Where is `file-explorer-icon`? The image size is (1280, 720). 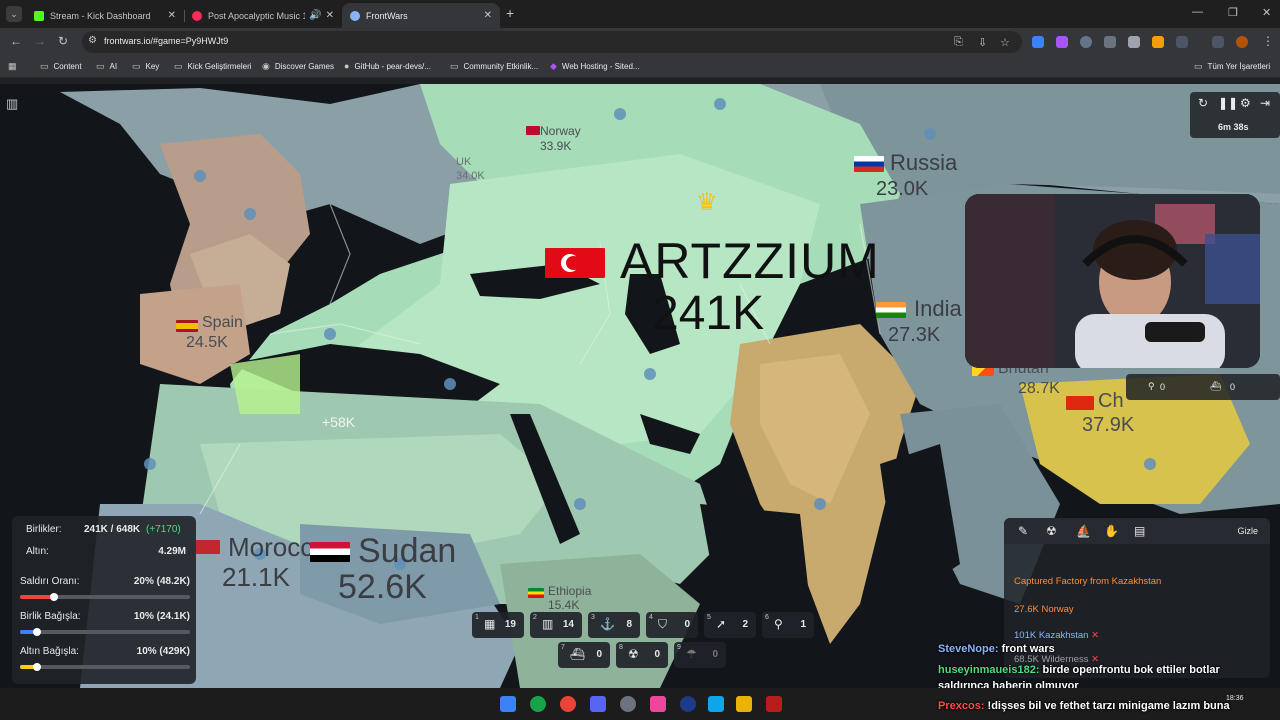 file-explorer-icon is located at coordinates (744, 704).